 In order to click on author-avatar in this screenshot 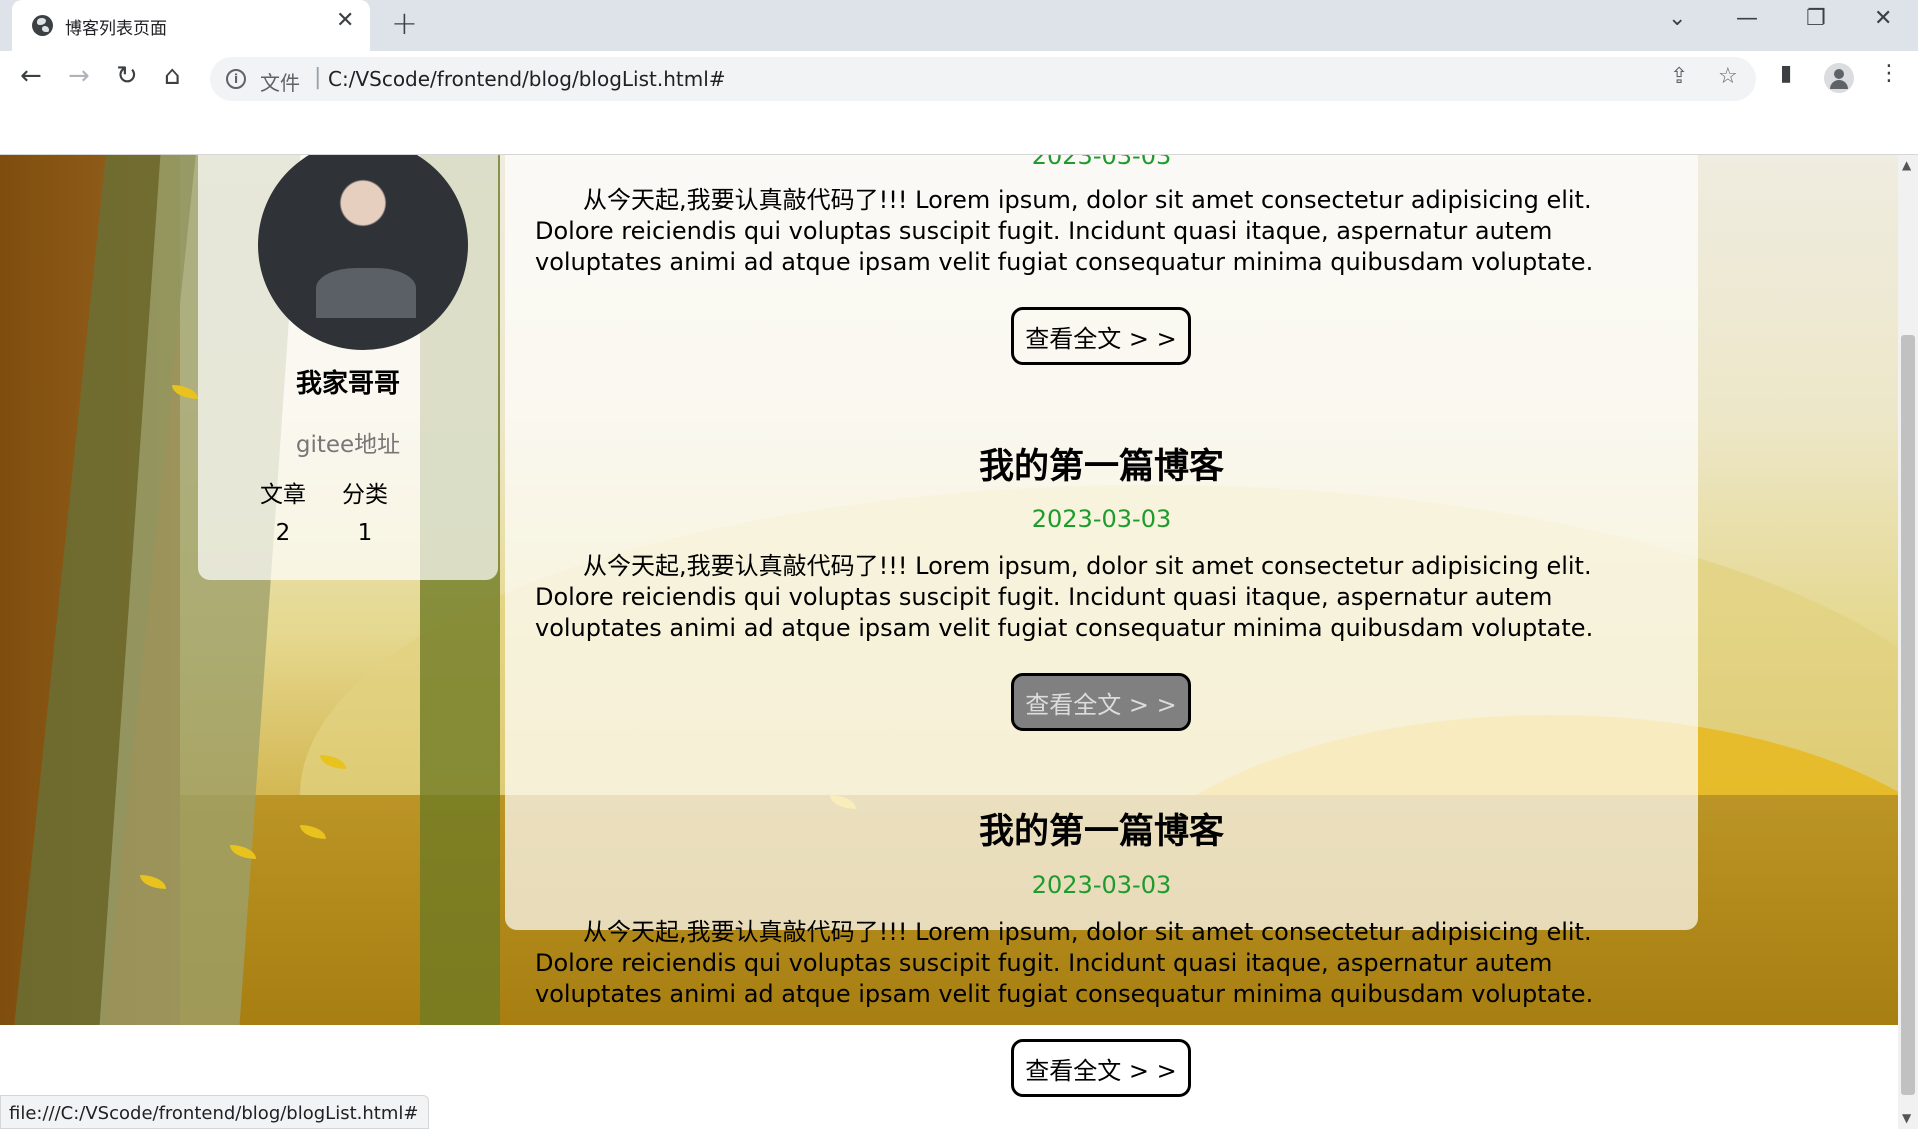, I will do `click(363, 252)`.